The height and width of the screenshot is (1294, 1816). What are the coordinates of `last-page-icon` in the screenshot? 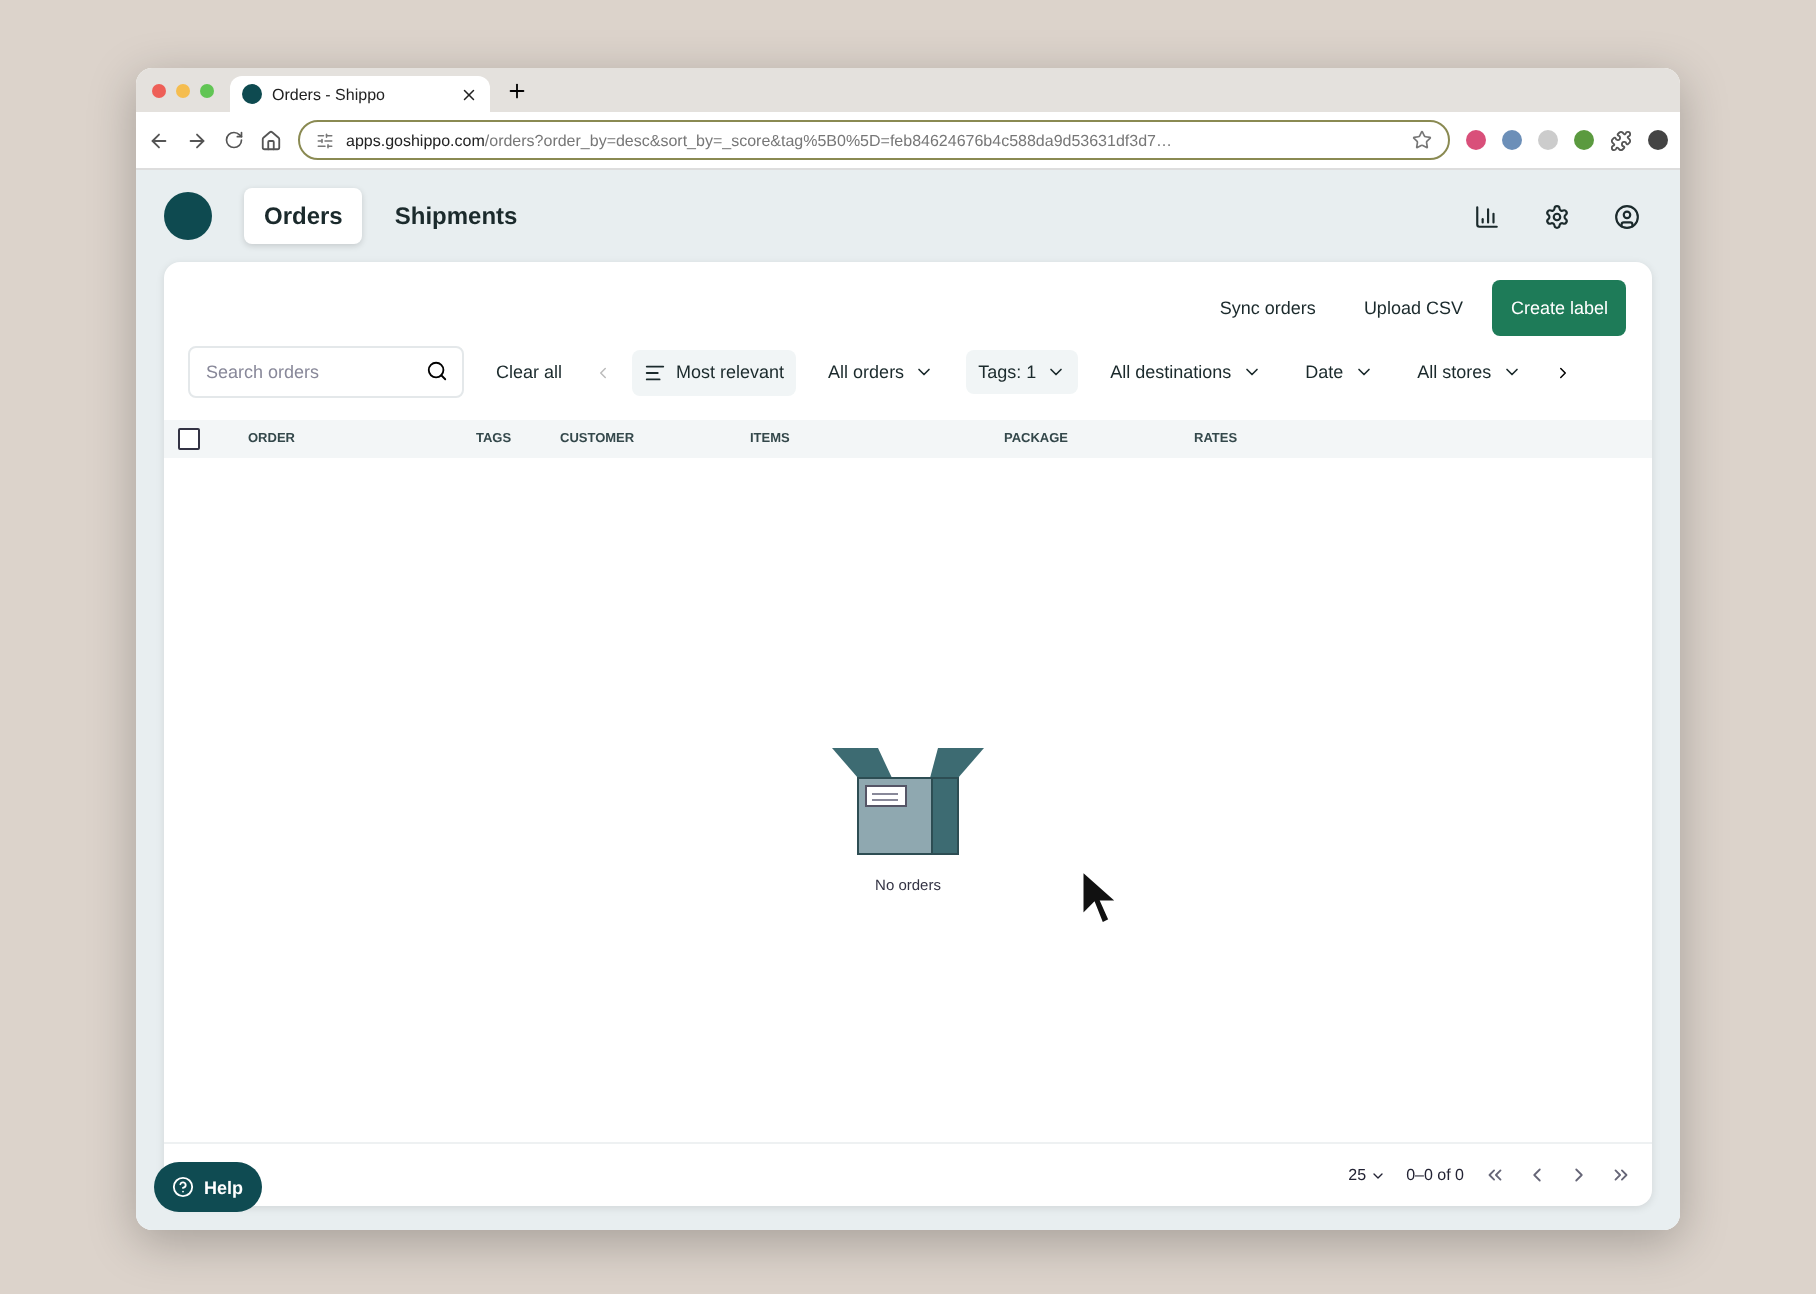 It's located at (1621, 1175).